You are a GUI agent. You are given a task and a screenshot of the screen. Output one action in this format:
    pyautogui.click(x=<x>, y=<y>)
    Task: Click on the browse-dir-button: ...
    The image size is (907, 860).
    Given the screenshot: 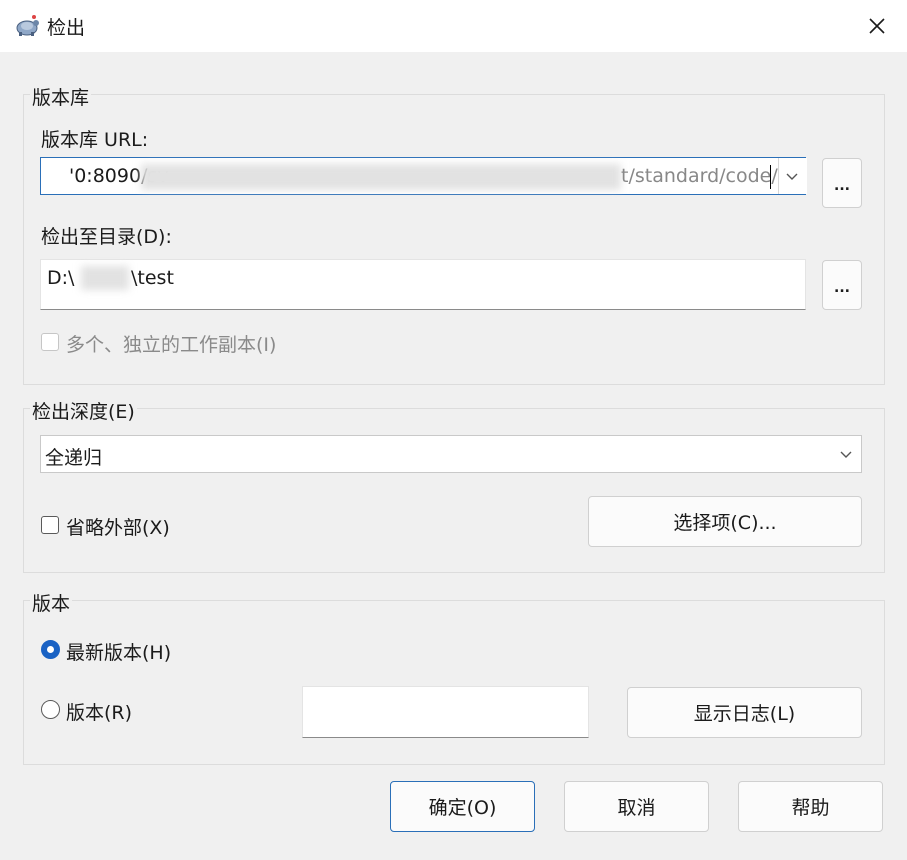 What is the action you would take?
    pyautogui.click(x=842, y=285)
    